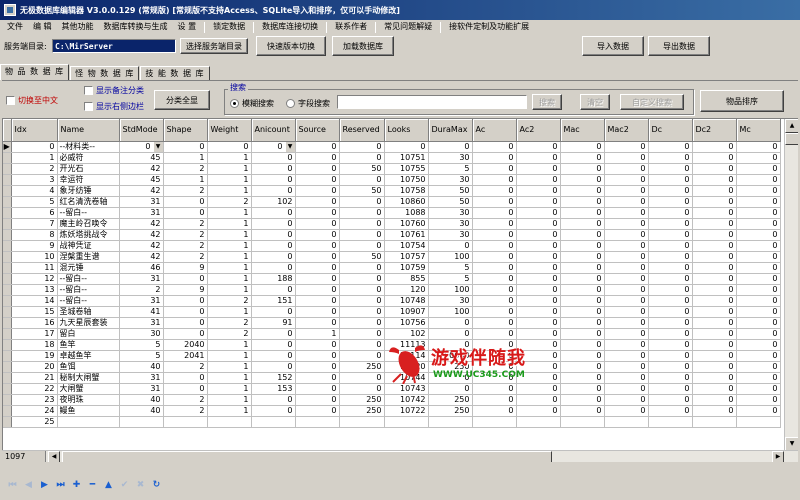  I want to click on column-header: Anicount, so click(273, 130).